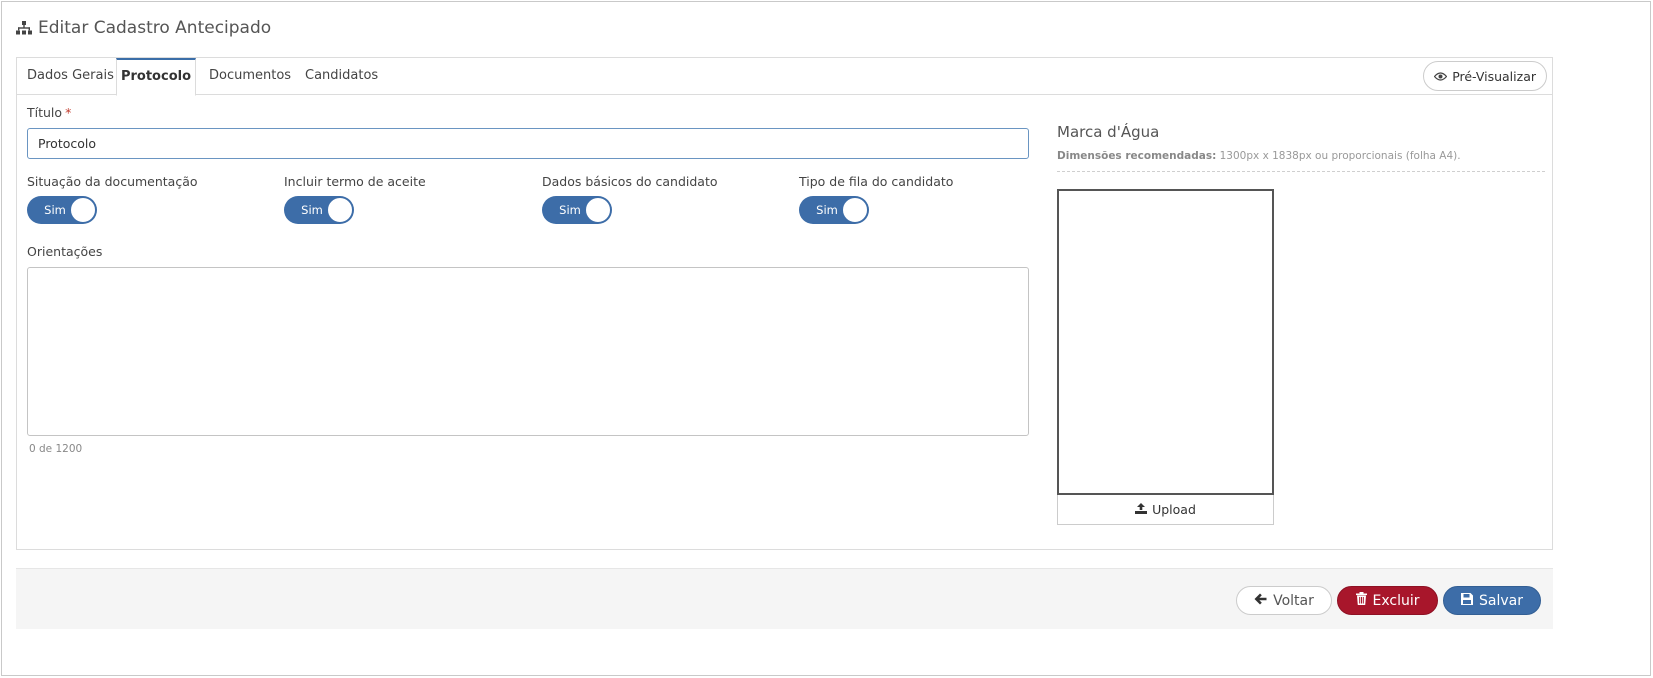  Describe the element at coordinates (1260, 601) in the screenshot. I see `arrow-left-icon` at that location.